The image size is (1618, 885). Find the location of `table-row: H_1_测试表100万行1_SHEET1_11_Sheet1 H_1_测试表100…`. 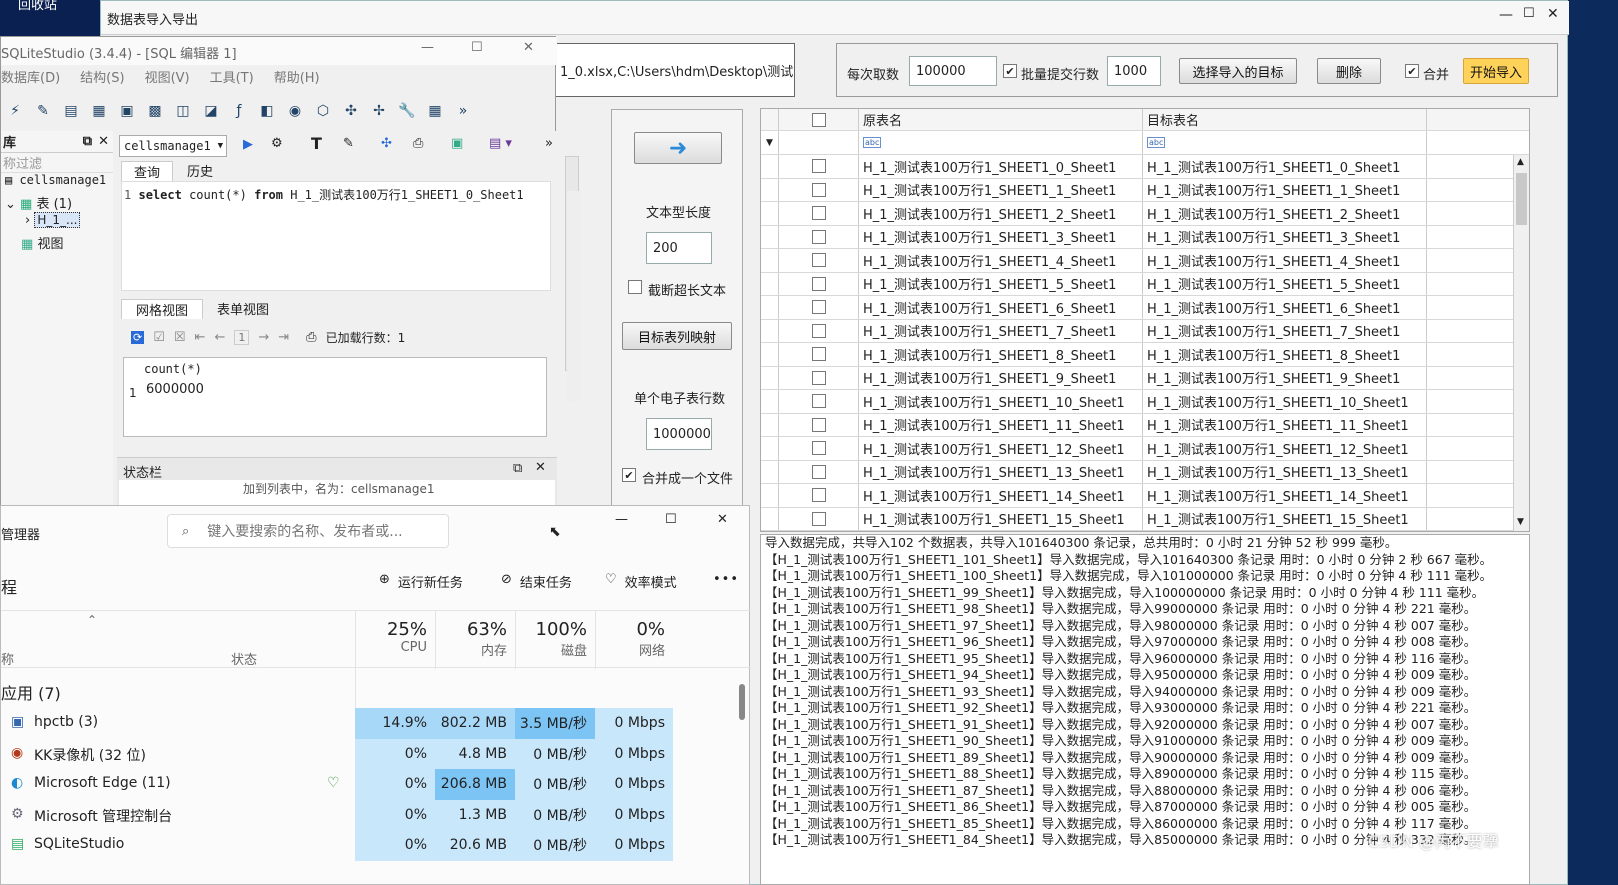

table-row: H_1_测试表100万行1_SHEET1_11_Sheet1 H_1_测试表100… is located at coordinates (1145, 425).